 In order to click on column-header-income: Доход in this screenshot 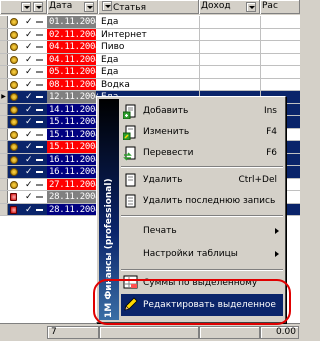, I will do `click(229, 7)`.